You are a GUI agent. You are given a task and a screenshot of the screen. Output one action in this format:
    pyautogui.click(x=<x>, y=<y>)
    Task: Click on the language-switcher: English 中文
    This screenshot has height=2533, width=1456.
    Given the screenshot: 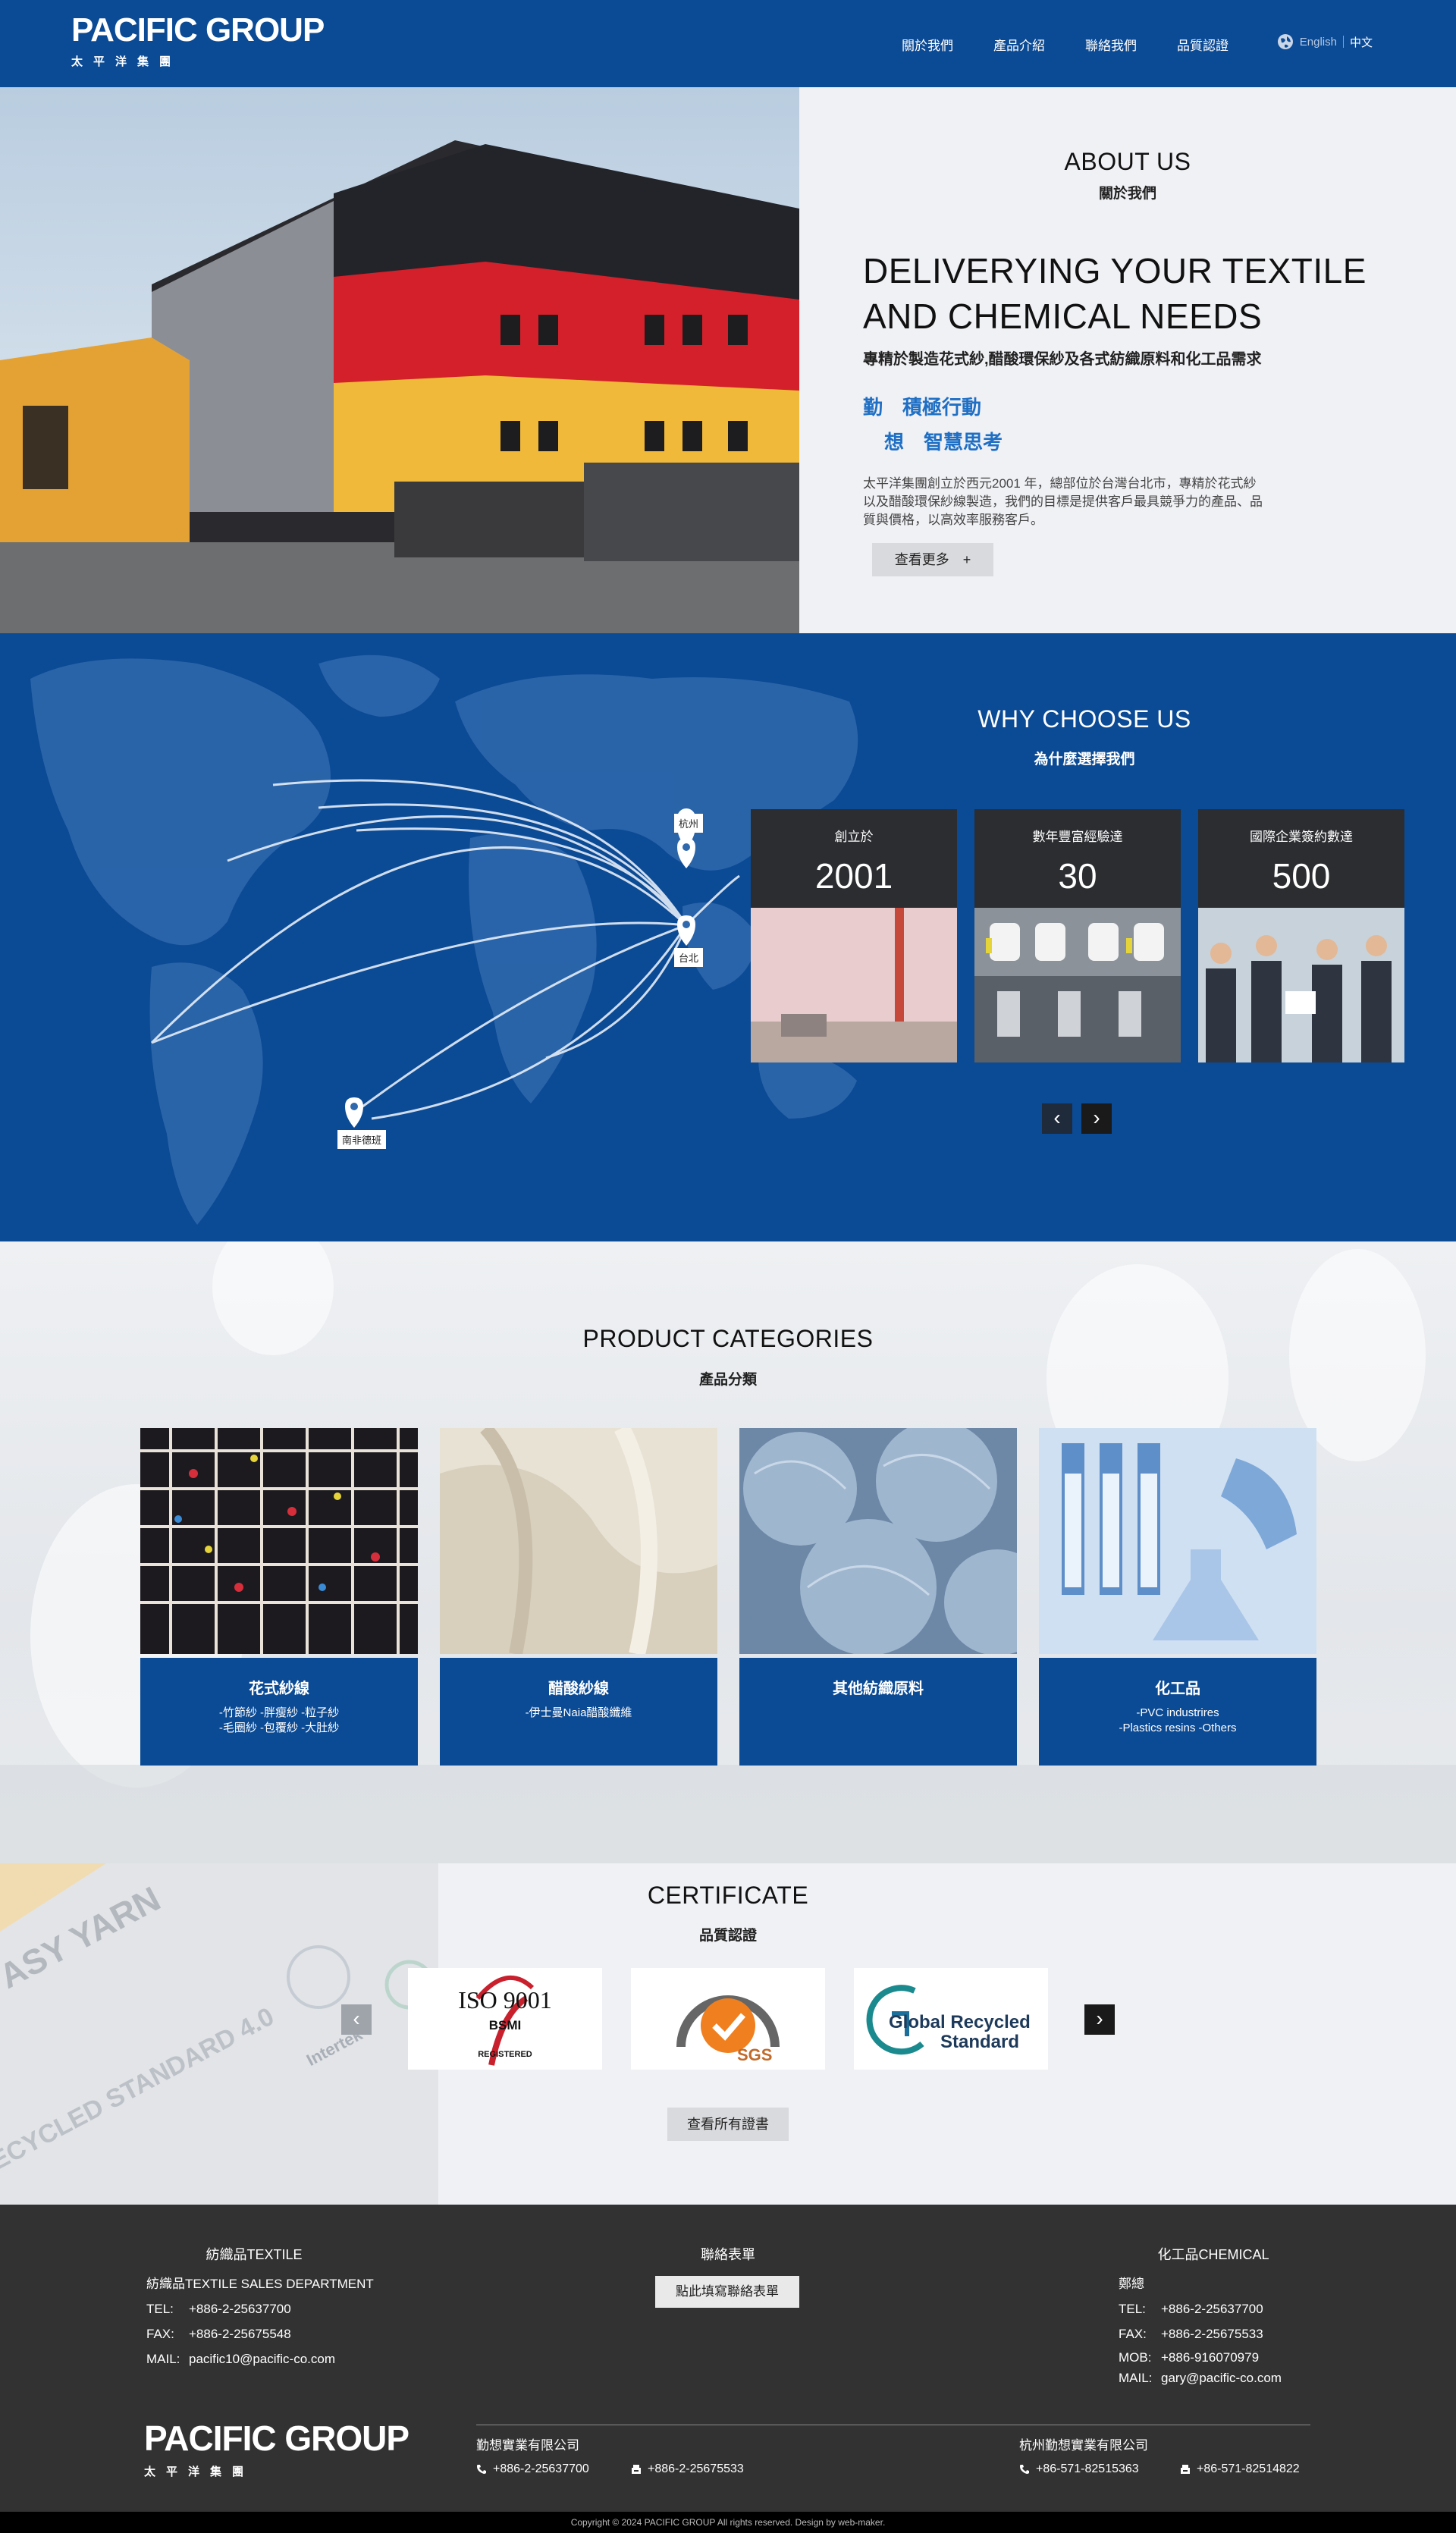 What is the action you would take?
    pyautogui.click(x=1325, y=41)
    